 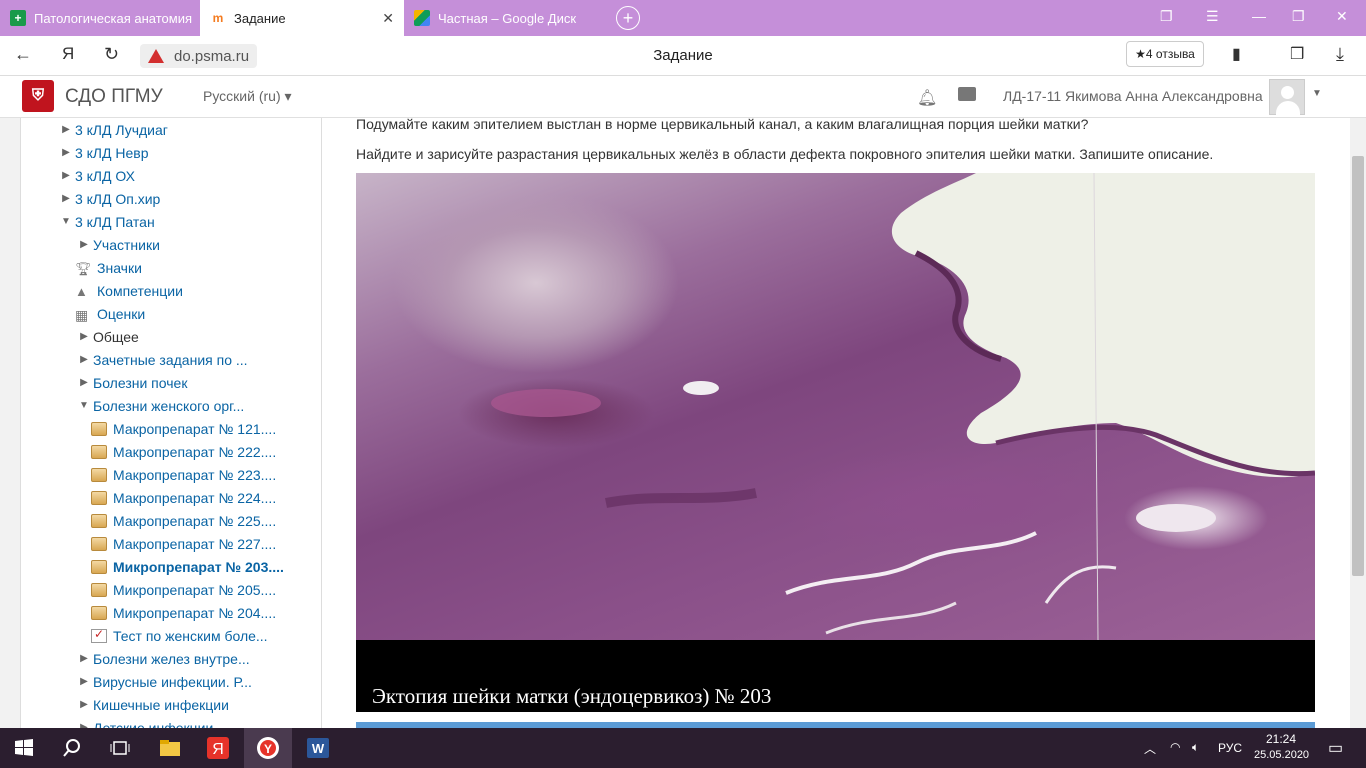 I want to click on tray-expand-icon: ︿, so click(x=1150, y=748).